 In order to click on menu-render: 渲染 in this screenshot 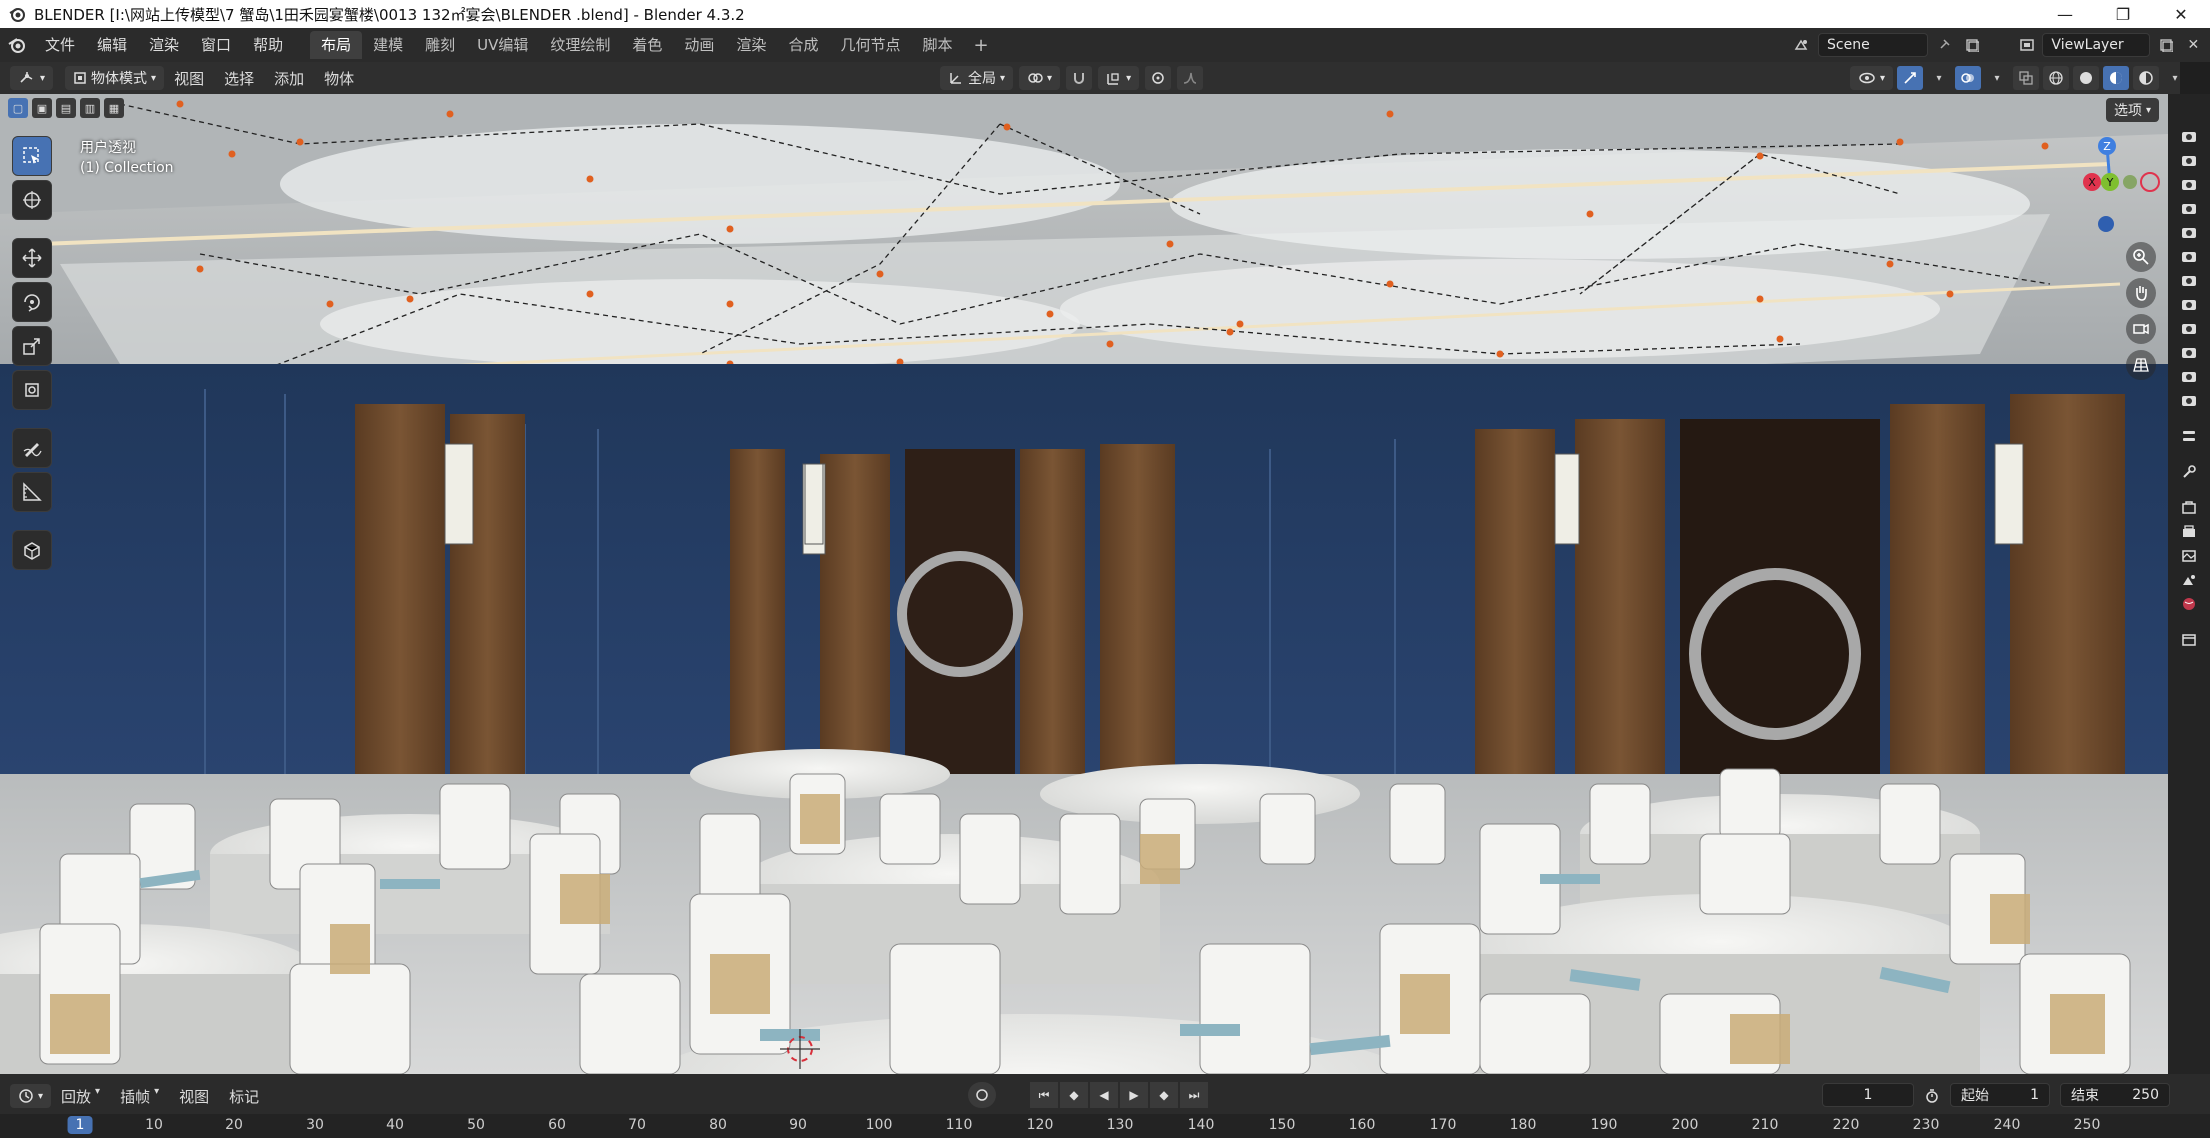, I will do `click(164, 45)`.